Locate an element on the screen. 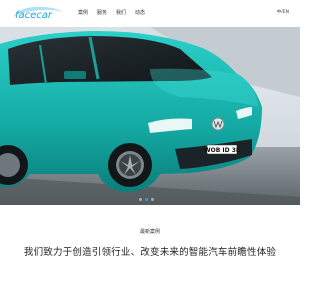 Image resolution: width=320 pixels, height=300 pixels. vw-badge-icon is located at coordinates (218, 124).